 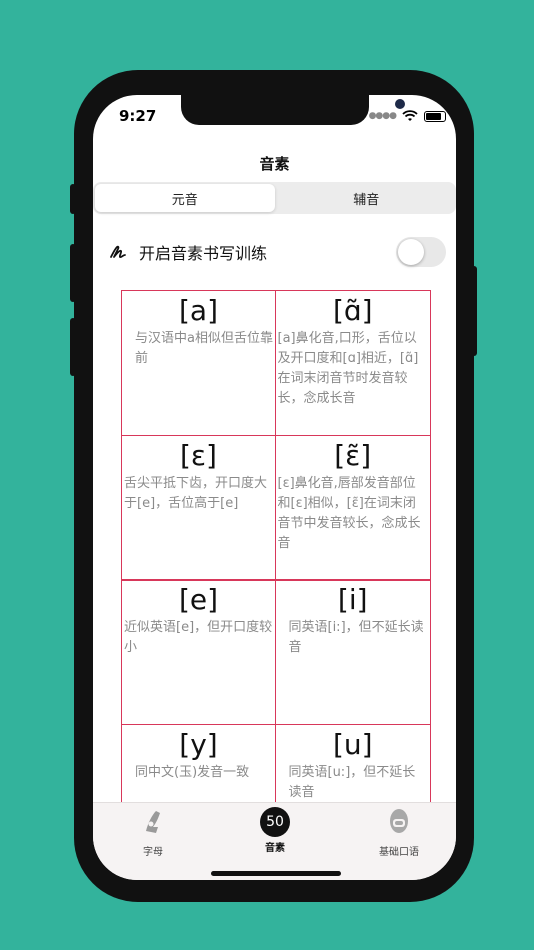 I want to click on phoneme-description: 同中文(玉)发音一致, so click(x=192, y=772).